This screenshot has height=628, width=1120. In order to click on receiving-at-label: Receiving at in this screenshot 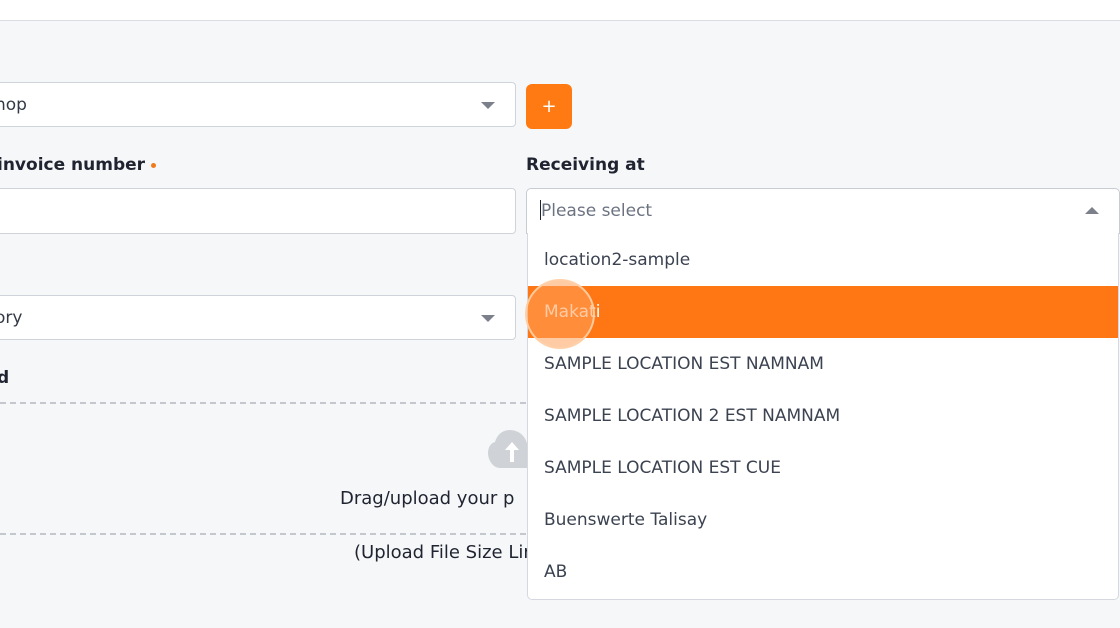, I will do `click(585, 165)`.